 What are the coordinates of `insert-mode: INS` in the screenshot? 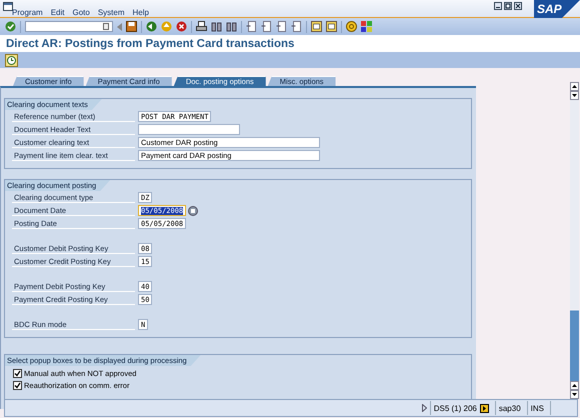 It's located at (536, 408).